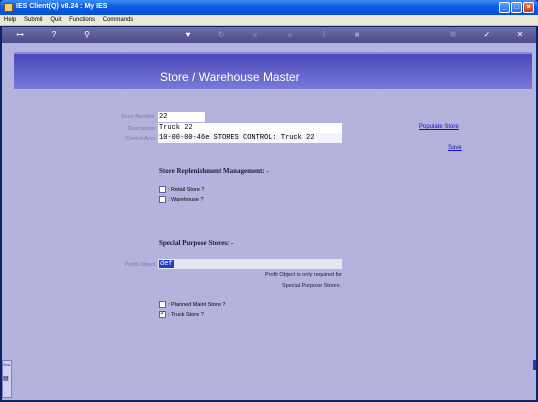 This screenshot has height=402, width=538. What do you see at coordinates (62, 6) in the screenshot?
I see `window-title: IES Client(Q) v8.24 : My IES` at bounding box center [62, 6].